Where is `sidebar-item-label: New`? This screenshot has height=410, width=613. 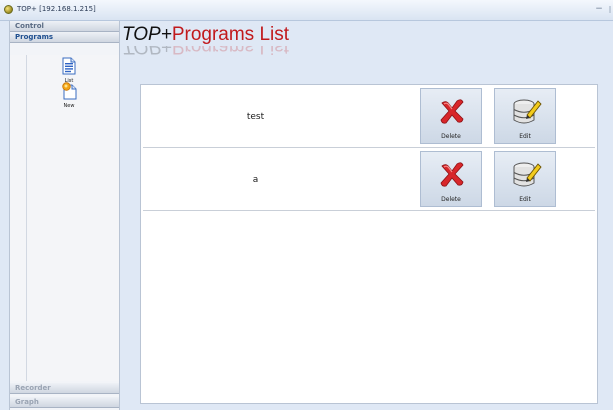 sidebar-item-label: New is located at coordinates (69, 106).